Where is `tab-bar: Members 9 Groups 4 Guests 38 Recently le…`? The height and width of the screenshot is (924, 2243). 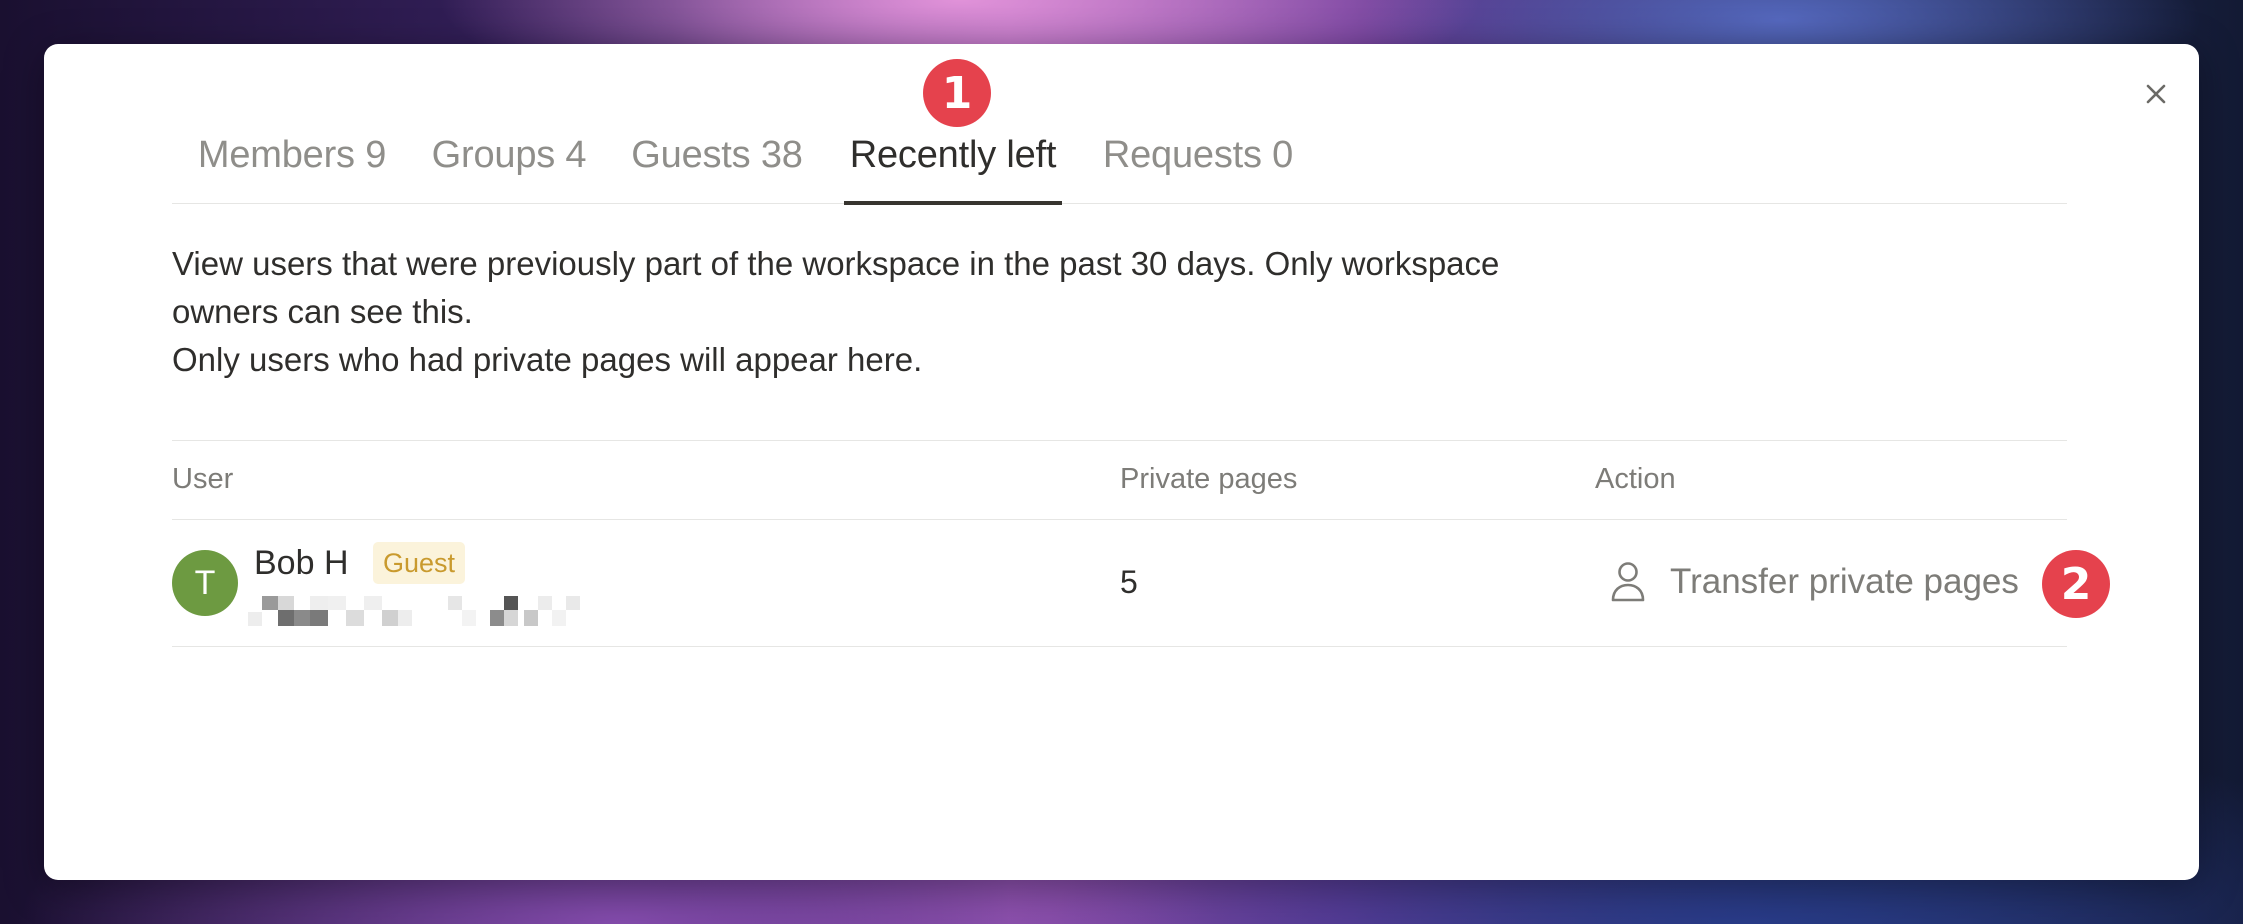
tab-bar: Members 9 Groups 4 Guests 38 Recently le… is located at coordinates (1119, 152).